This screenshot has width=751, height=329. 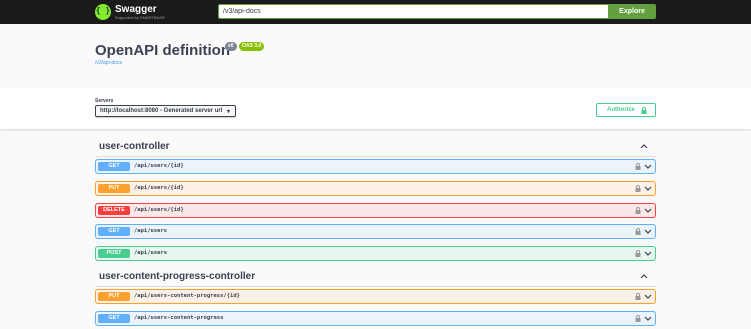 I want to click on operation-put-users-id: PUT /api/users/{id}, so click(x=375, y=188).